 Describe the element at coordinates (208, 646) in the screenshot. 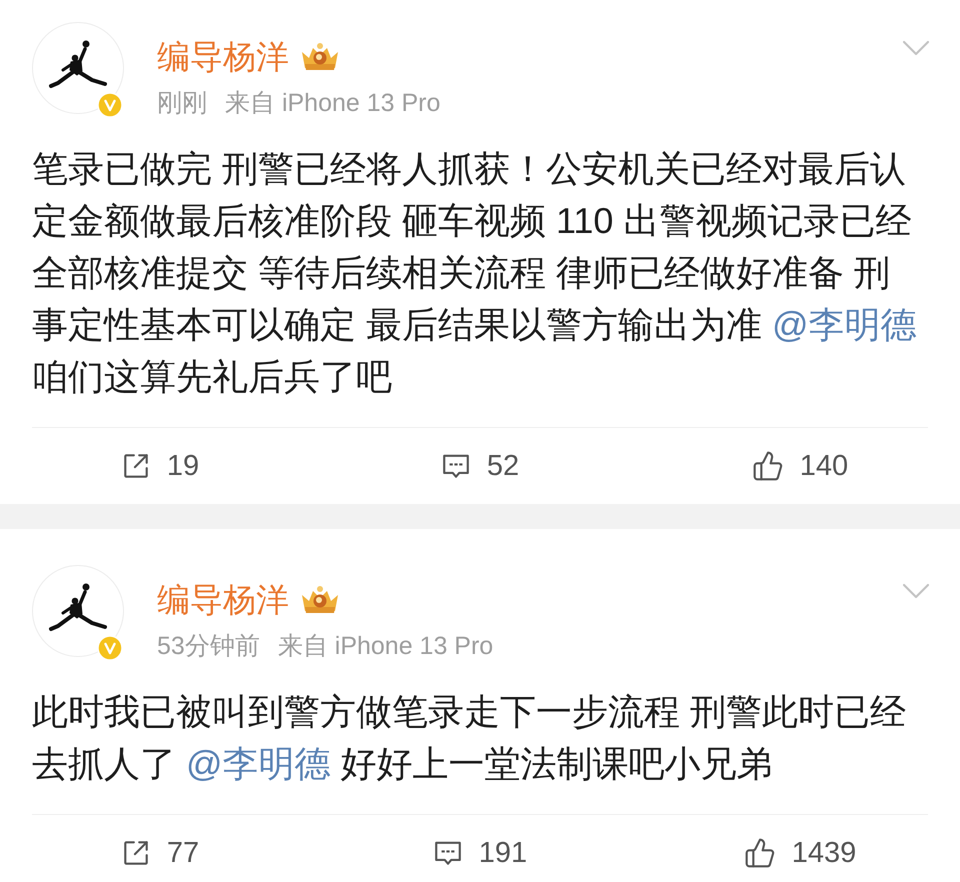

I see `post-time: 53分钟前` at that location.